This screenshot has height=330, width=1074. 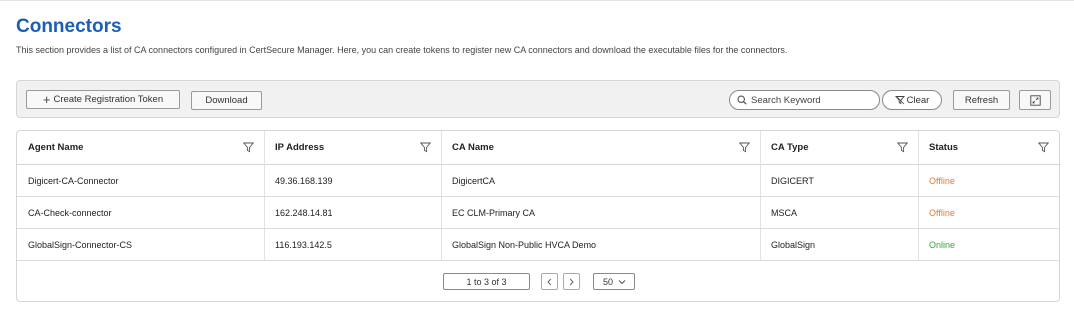 What do you see at coordinates (742, 100) in the screenshot?
I see `search-icon` at bounding box center [742, 100].